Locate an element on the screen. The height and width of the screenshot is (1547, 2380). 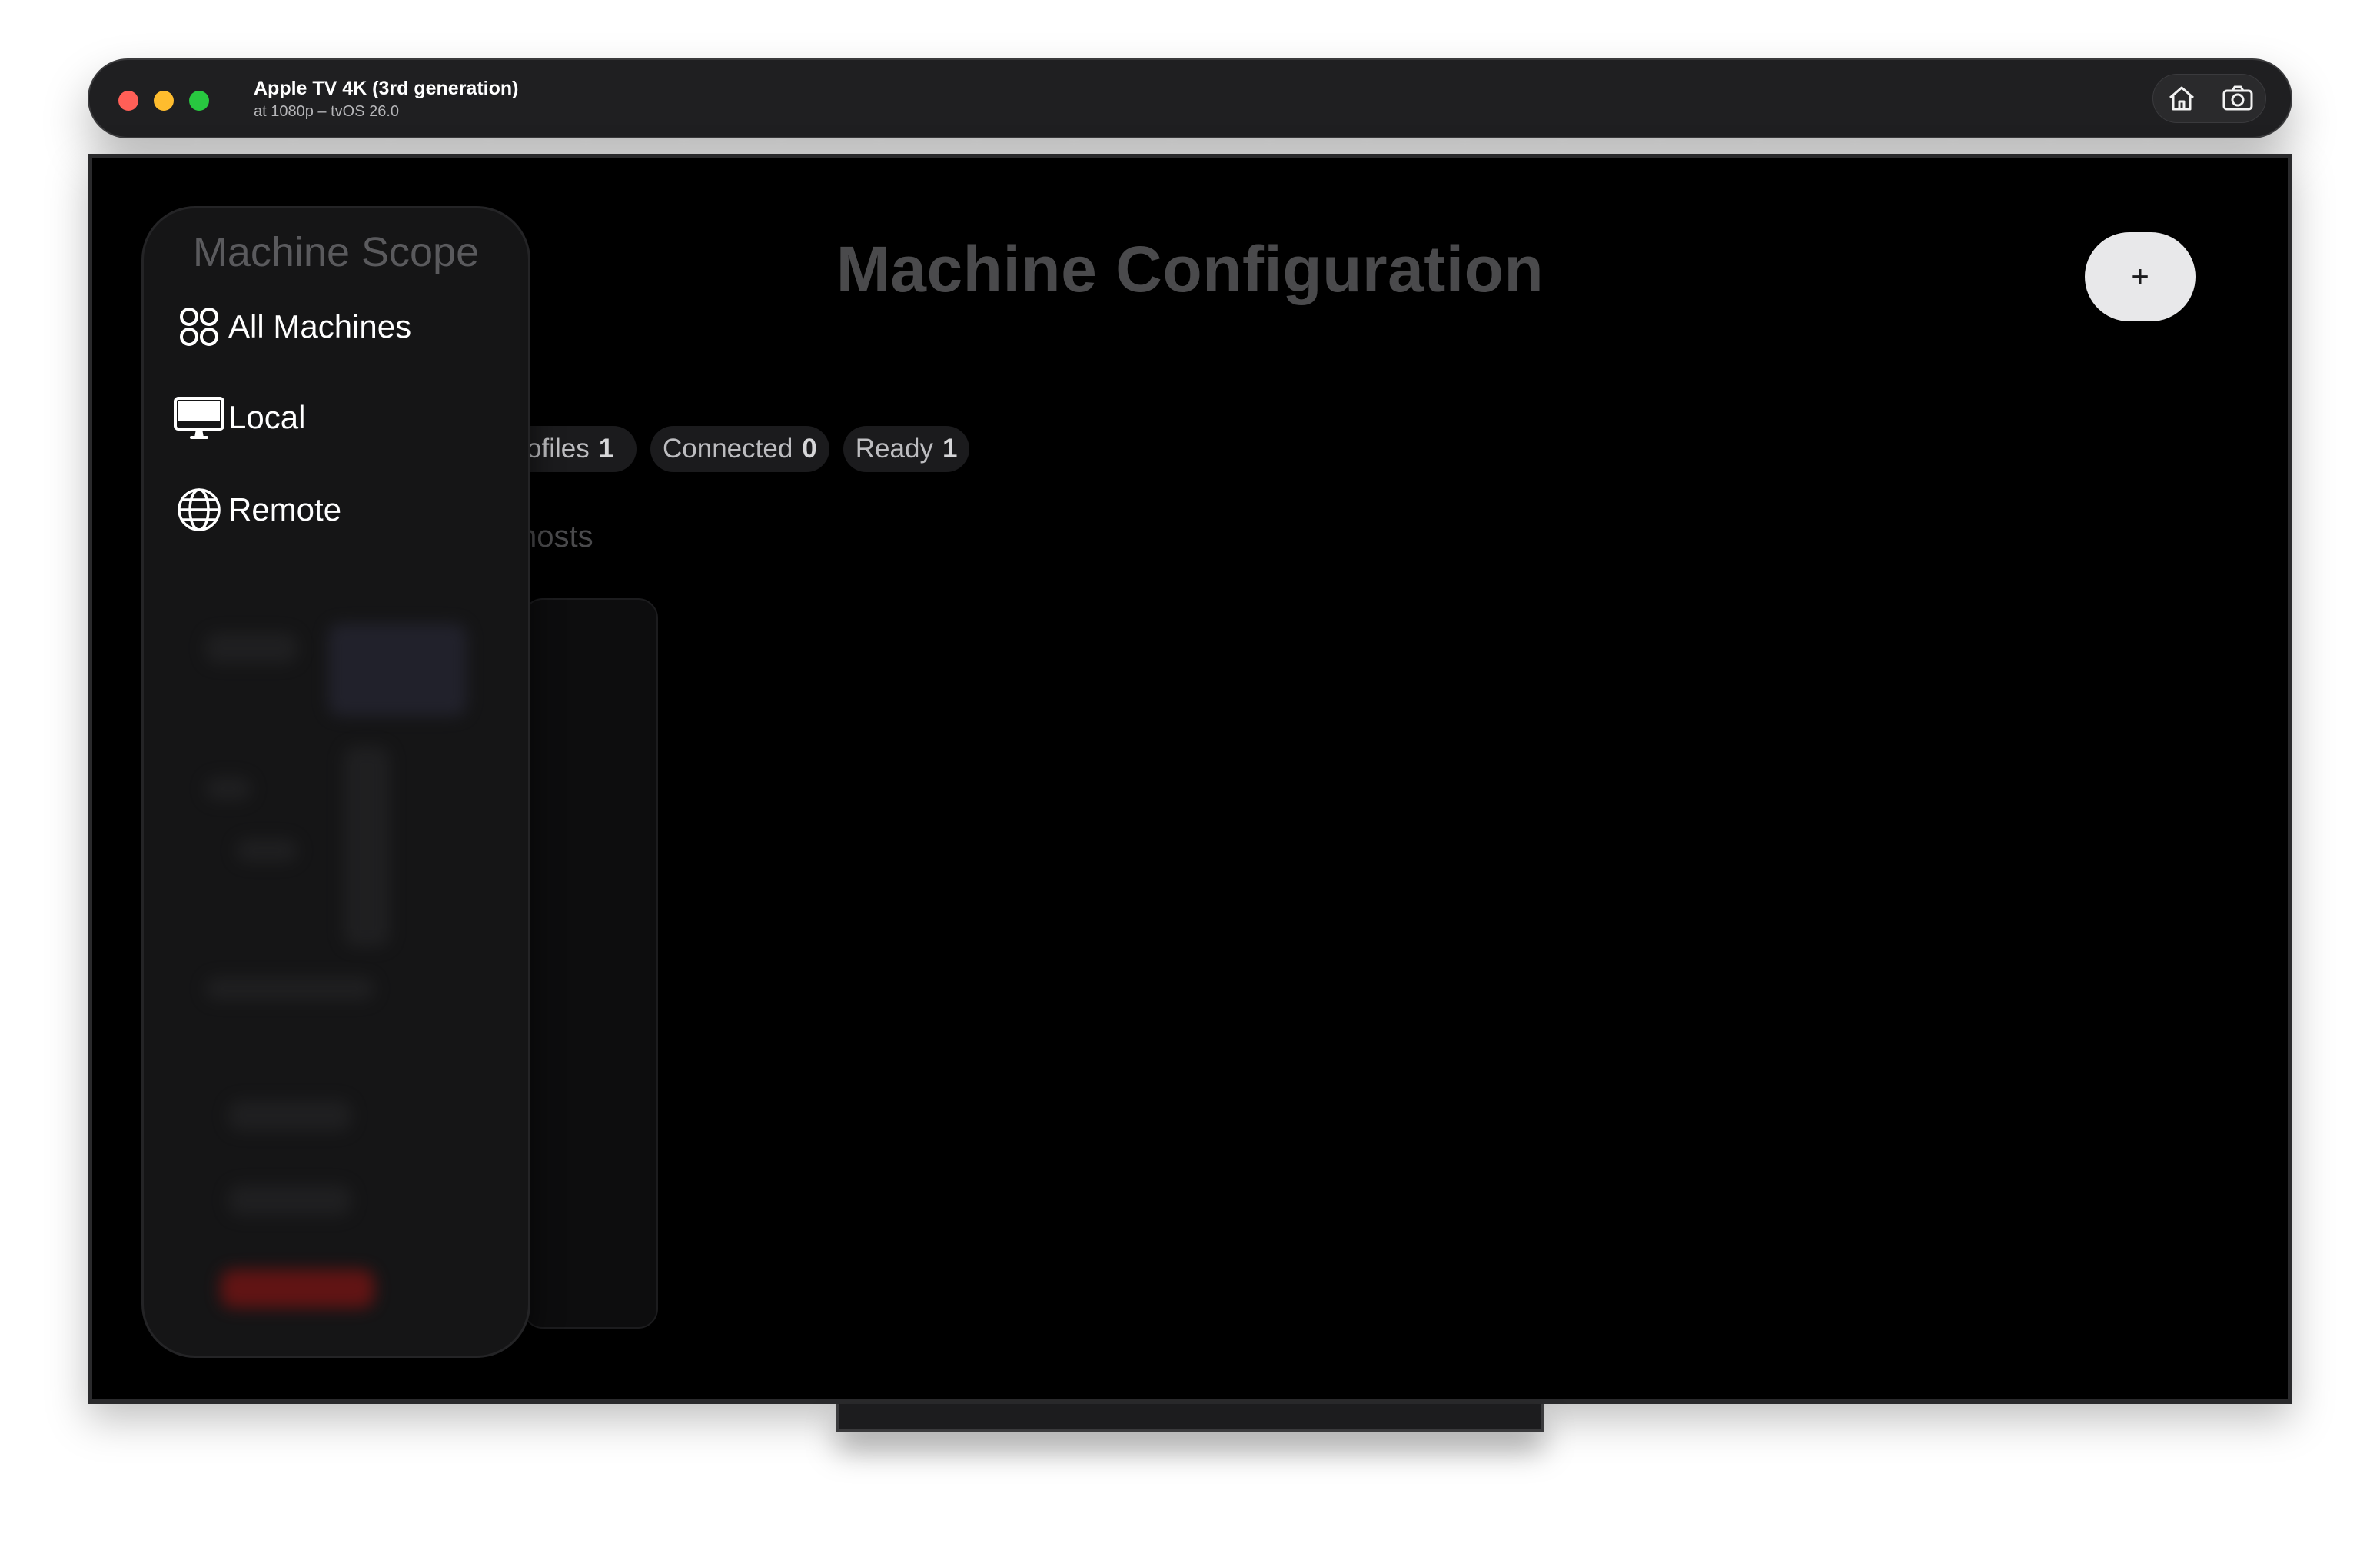
ready-stat-label: Ready is located at coordinates (894, 449).